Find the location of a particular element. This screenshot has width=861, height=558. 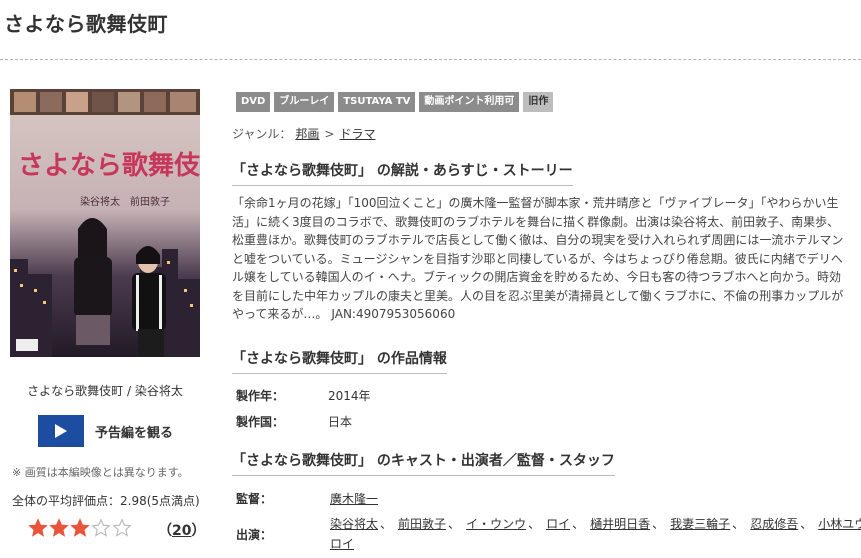

dvd-cover-image: さよなら歌舞伎町 染谷将太 前田敦子 is located at coordinates (105, 223).